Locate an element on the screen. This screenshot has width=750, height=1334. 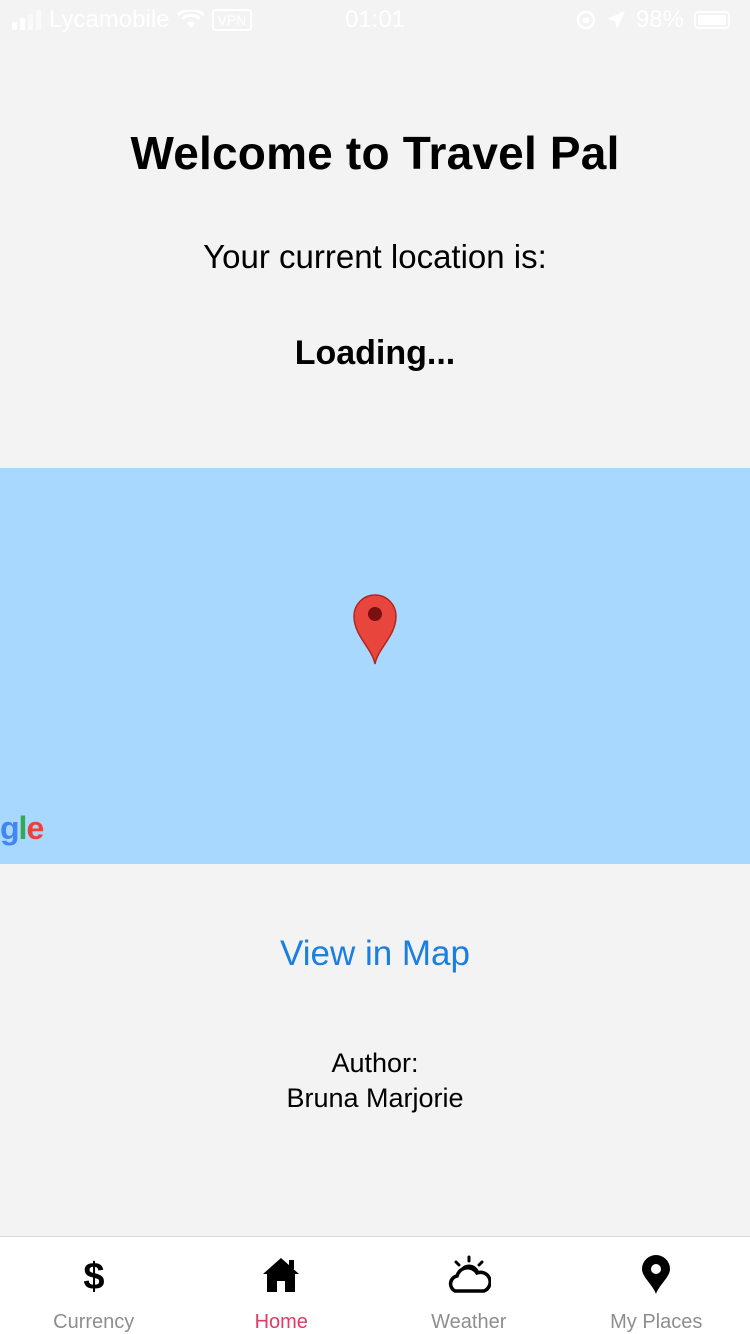
status-bar: Lycamobile VPN 01:01 98% is located at coordinates (375, 20).